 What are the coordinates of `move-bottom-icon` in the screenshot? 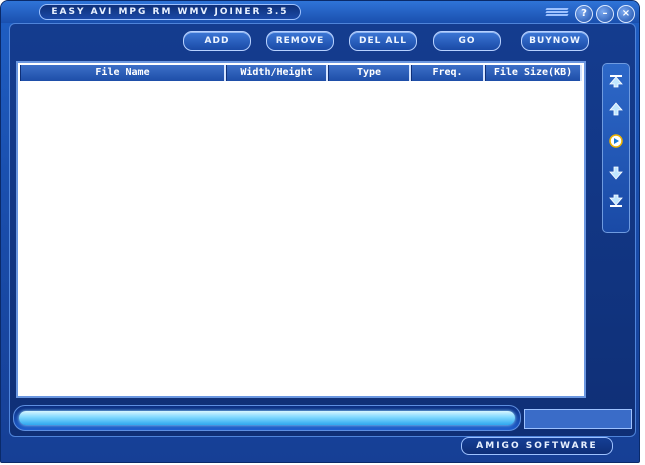 It's located at (616, 201).